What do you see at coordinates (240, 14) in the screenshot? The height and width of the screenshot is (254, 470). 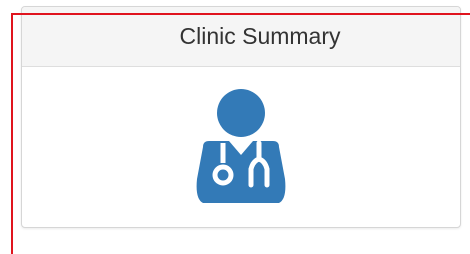 I see `focus-outline-top` at bounding box center [240, 14].